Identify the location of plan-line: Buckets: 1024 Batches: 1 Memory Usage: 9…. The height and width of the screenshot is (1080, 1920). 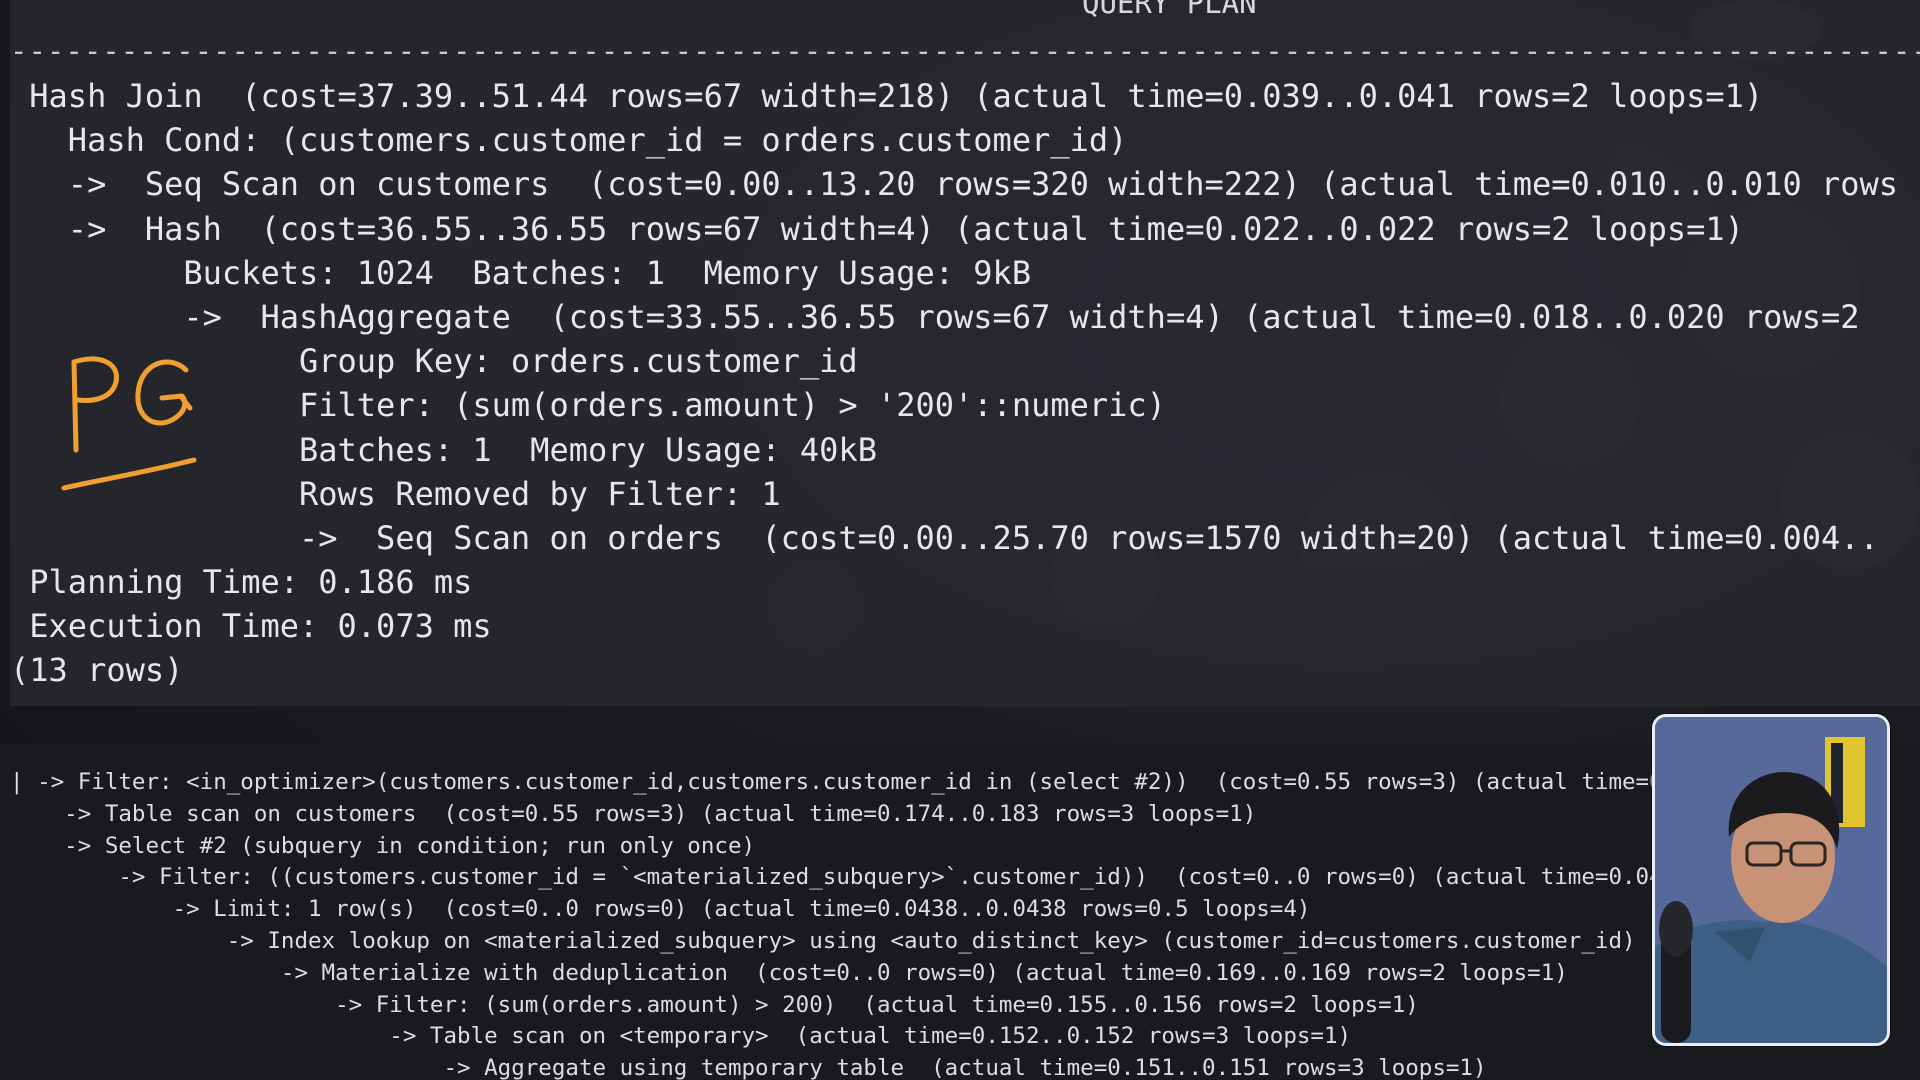
(521, 272).